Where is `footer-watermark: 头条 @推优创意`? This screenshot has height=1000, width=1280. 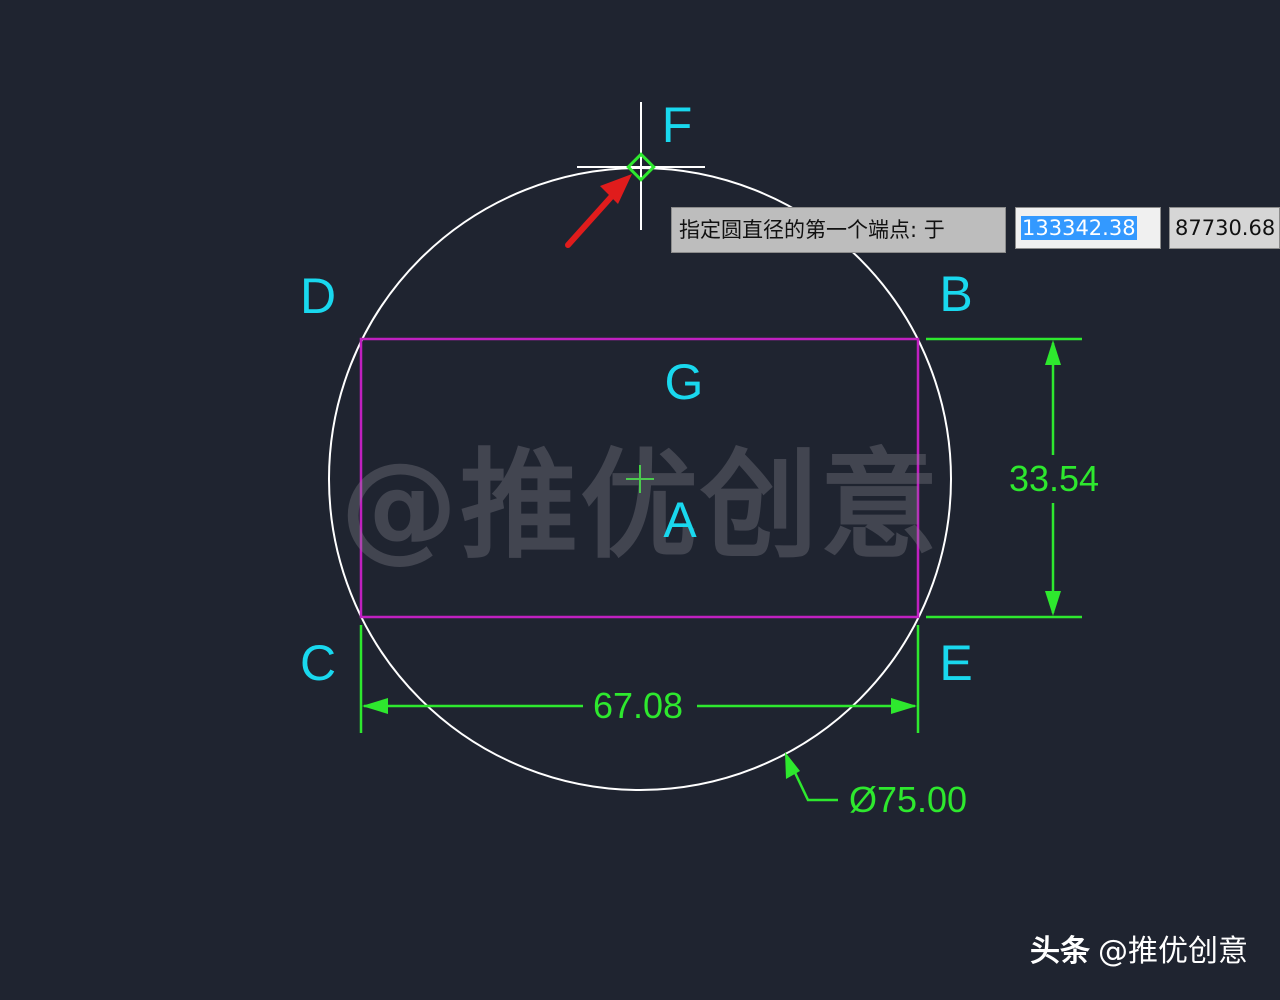 footer-watermark: 头条 @推优创意 is located at coordinates (1139, 948).